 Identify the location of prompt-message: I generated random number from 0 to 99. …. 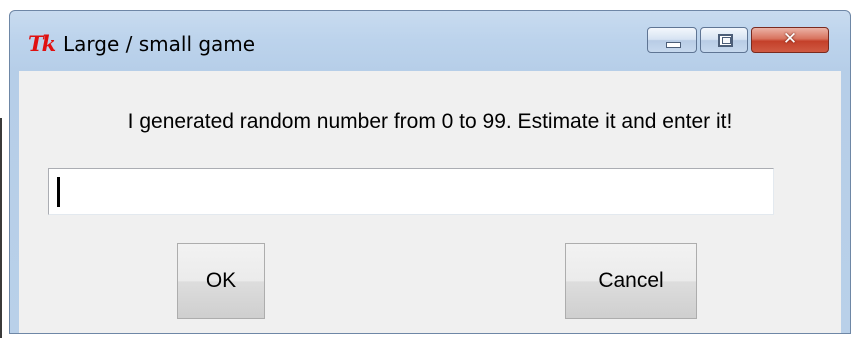
(430, 121).